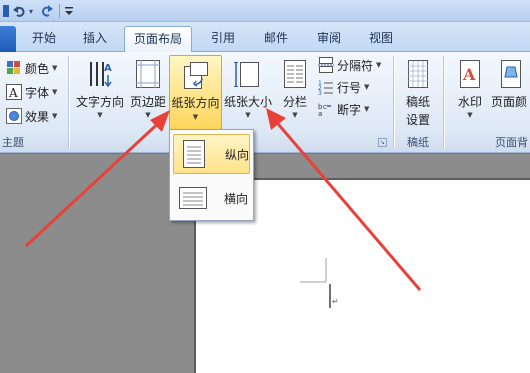 Image resolution: width=530 pixels, height=373 pixels. I want to click on theme-effects-label: 效果, so click(37, 116).